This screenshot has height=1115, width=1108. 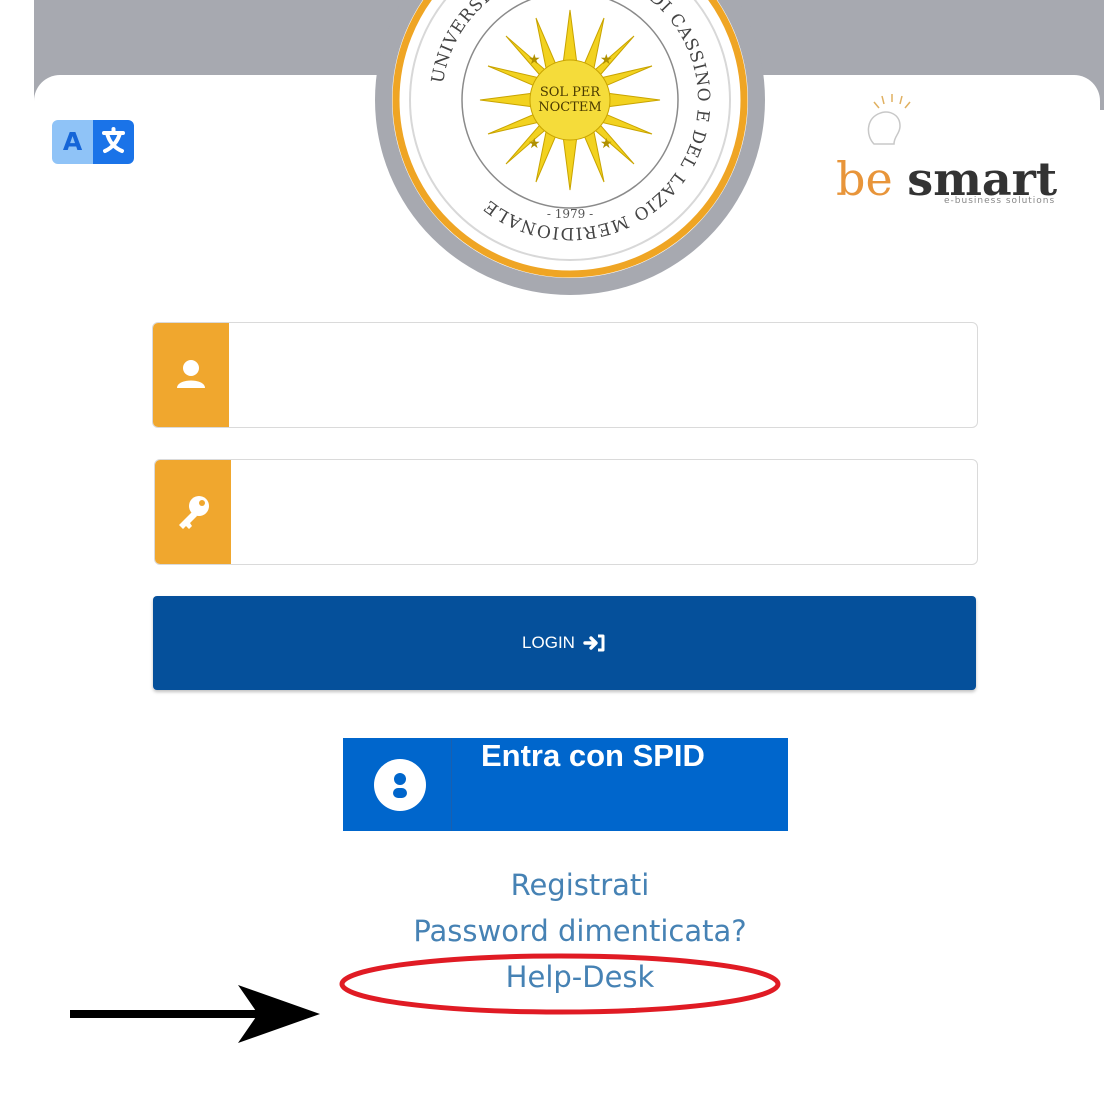 I want to click on annotation-overlay, so click(x=425, y=998).